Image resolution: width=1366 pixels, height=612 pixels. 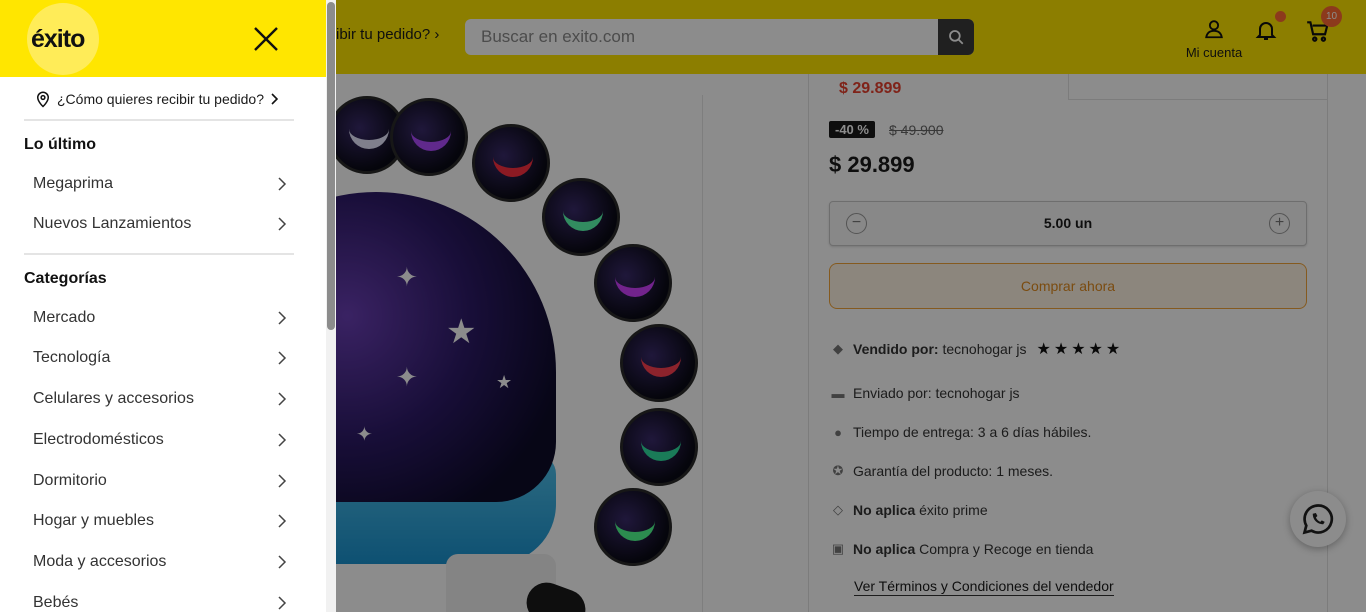 I want to click on menu-item-label: Electrodomésticos, so click(x=98, y=439).